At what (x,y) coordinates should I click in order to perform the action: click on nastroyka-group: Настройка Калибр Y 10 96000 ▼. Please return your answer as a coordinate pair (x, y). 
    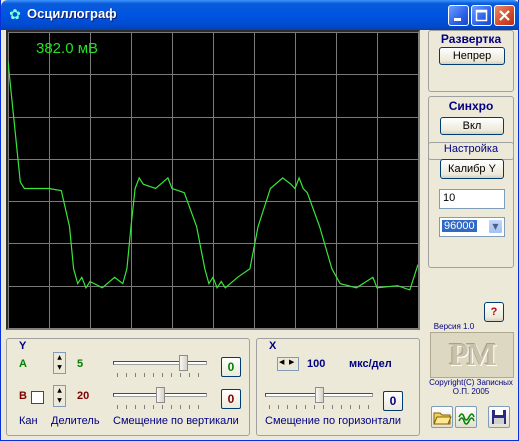
    Looking at the image, I should click on (471, 205).